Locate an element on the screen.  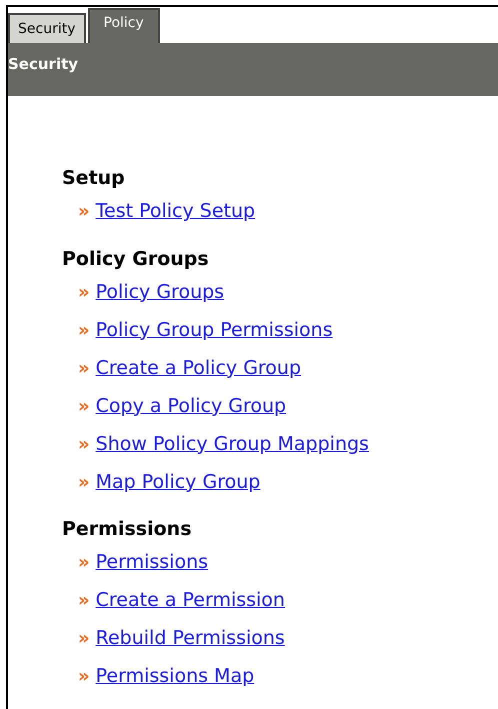
nav-link: Show Policy Group Mappings is located at coordinates (232, 444).